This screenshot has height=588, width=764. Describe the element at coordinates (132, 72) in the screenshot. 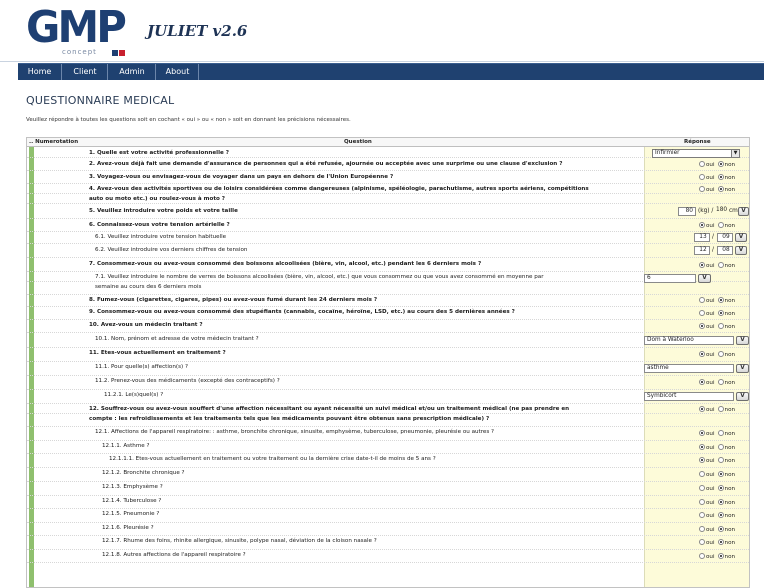

I see `nav-admin: Admin` at that location.